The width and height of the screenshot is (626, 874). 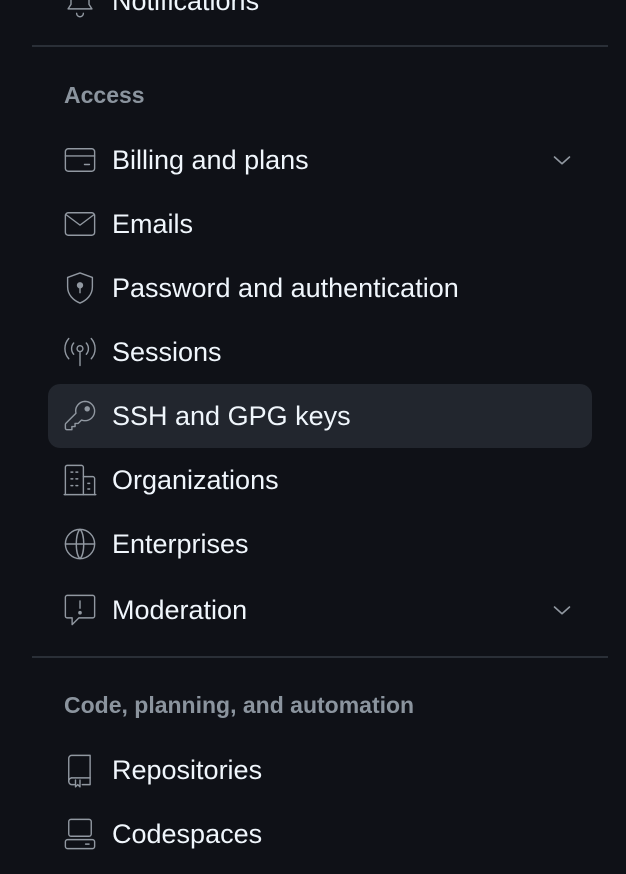 I want to click on sidebar-item-emails: Emails, so click(x=320, y=224).